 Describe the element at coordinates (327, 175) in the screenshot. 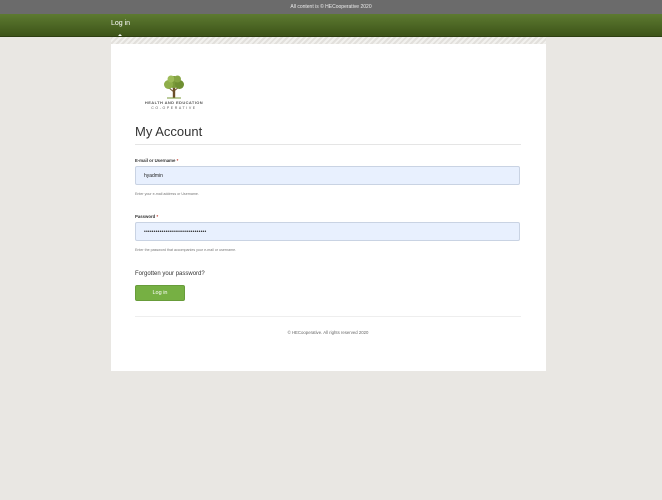

I see `username-input` at that location.